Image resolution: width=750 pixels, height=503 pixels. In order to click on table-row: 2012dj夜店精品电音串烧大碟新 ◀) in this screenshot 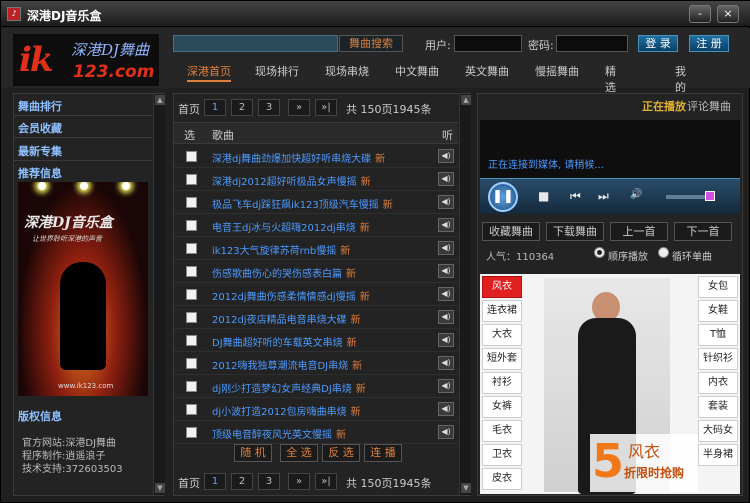, I will do `click(316, 317)`.